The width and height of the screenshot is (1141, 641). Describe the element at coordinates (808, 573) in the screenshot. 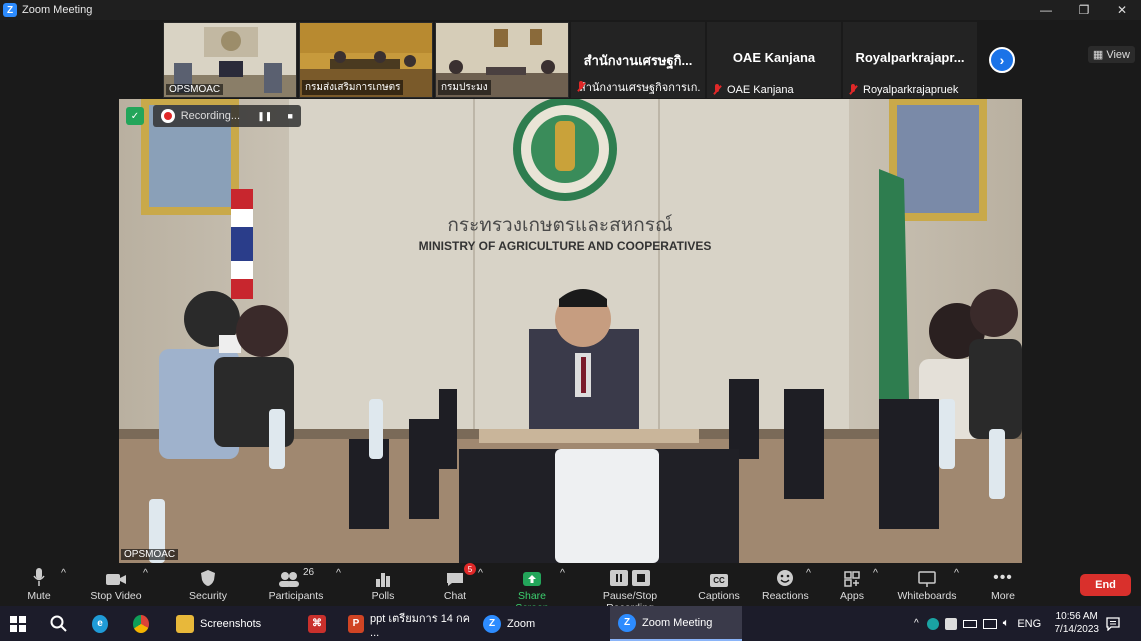

I see `reactions-options-caret: ^` at that location.